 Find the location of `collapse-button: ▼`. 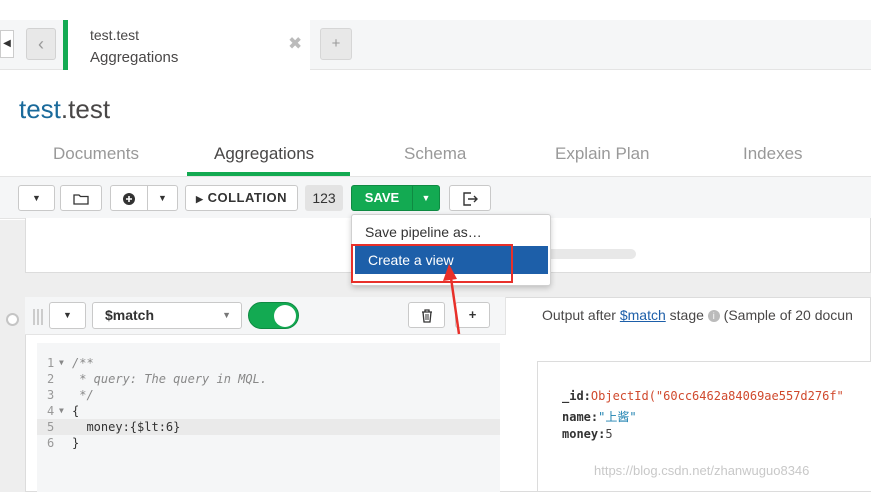

collapse-button: ▼ is located at coordinates (36, 198).